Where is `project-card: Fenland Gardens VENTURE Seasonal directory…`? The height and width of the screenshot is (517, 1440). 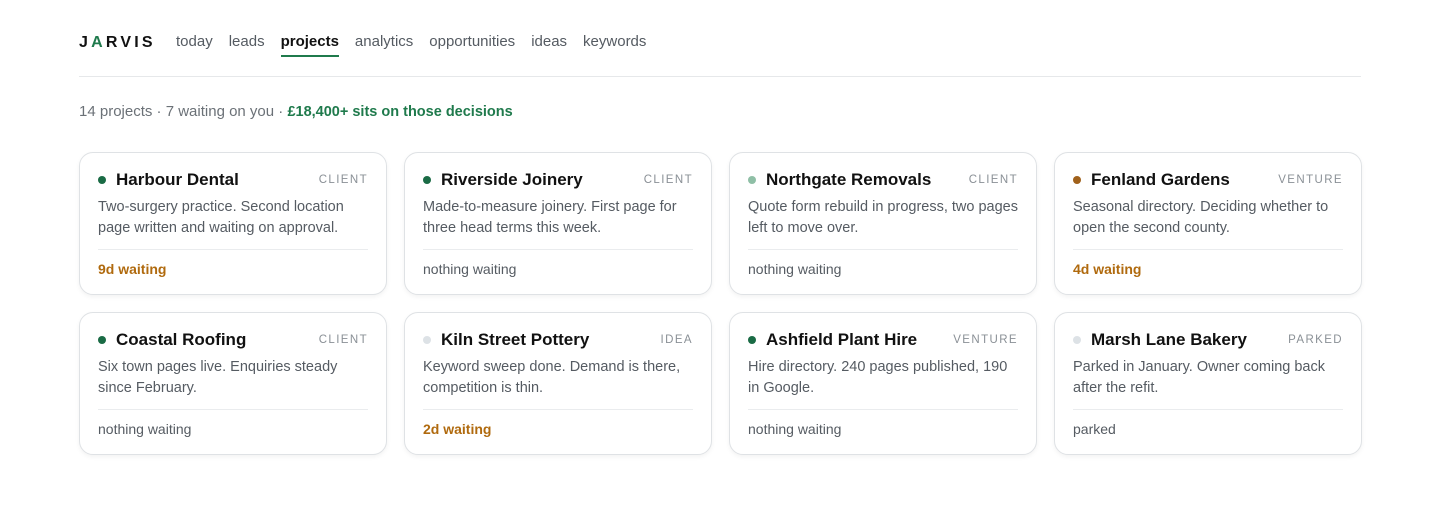
project-card: Fenland Gardens VENTURE Seasonal directory… is located at coordinates (1208, 223).